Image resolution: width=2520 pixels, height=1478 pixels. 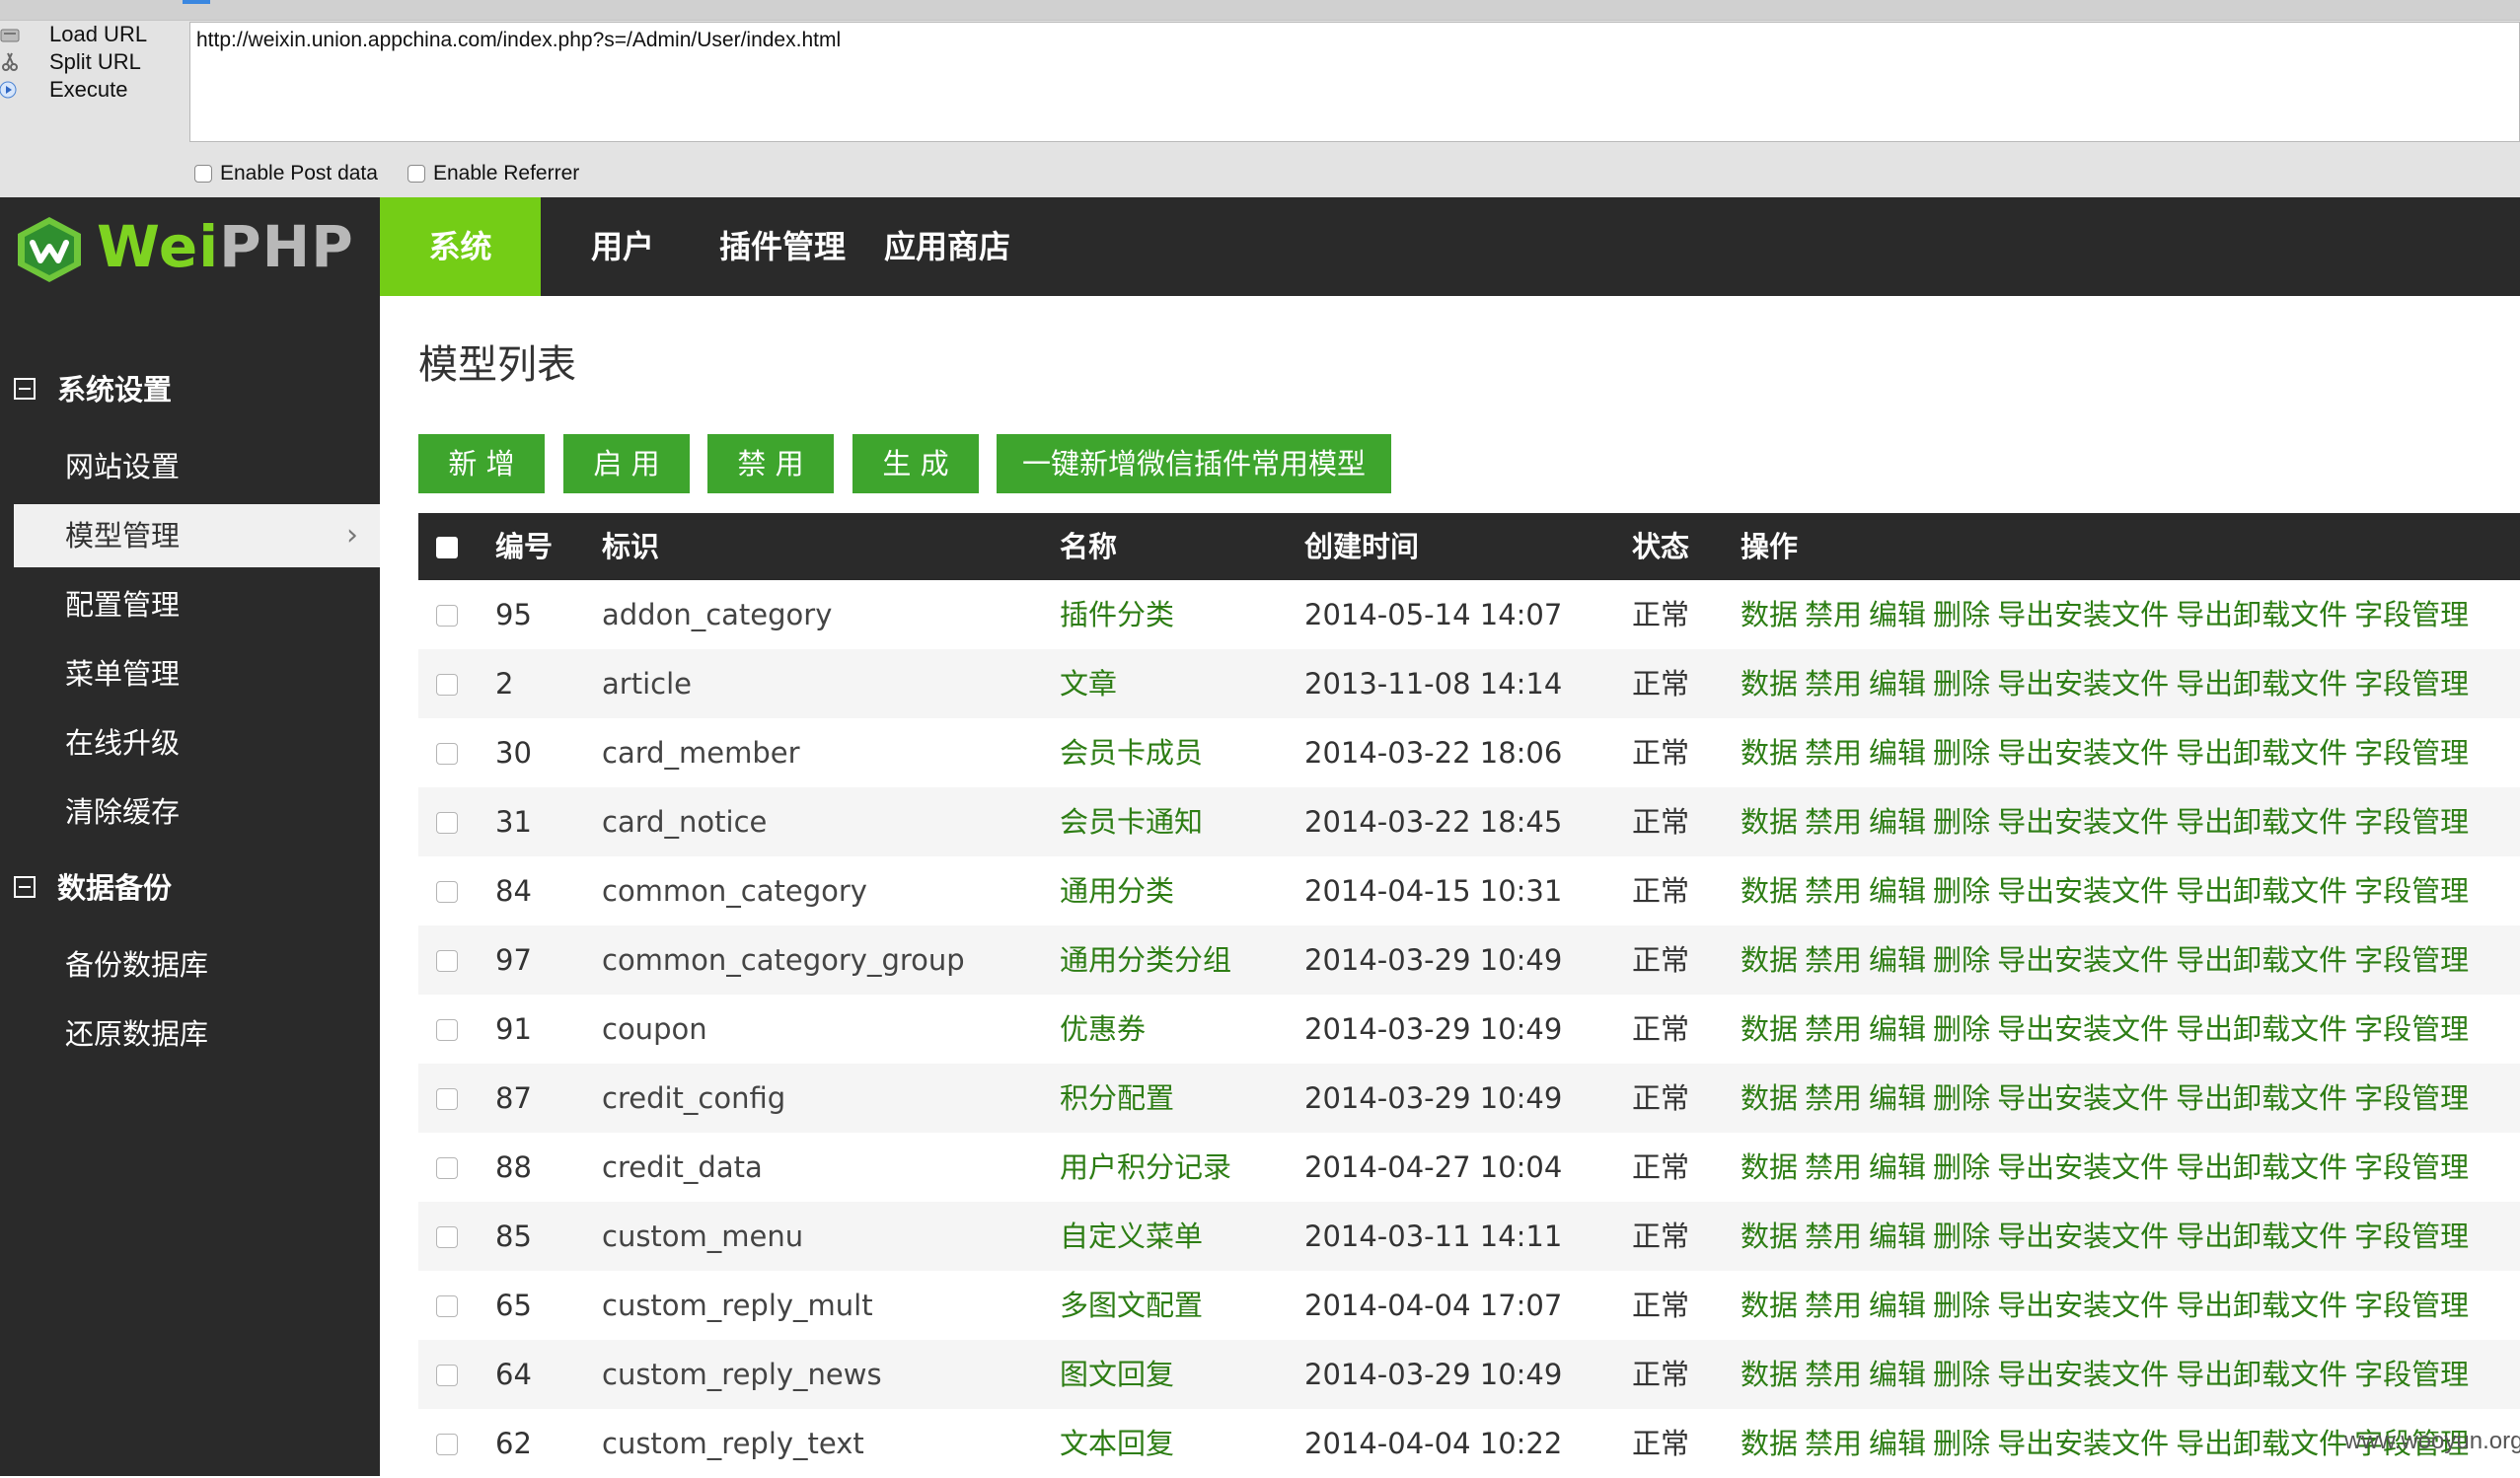 I want to click on row-name-link: 会员卡通知, so click(x=1131, y=821).